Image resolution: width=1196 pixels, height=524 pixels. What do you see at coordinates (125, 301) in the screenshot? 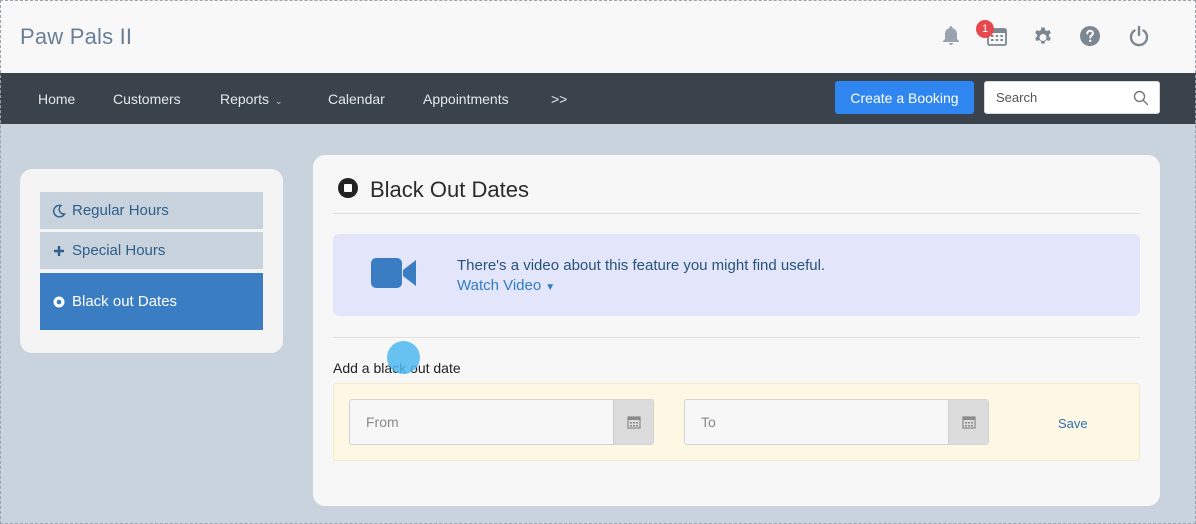
I see `sidebar-item-label: Black out Dates` at bounding box center [125, 301].